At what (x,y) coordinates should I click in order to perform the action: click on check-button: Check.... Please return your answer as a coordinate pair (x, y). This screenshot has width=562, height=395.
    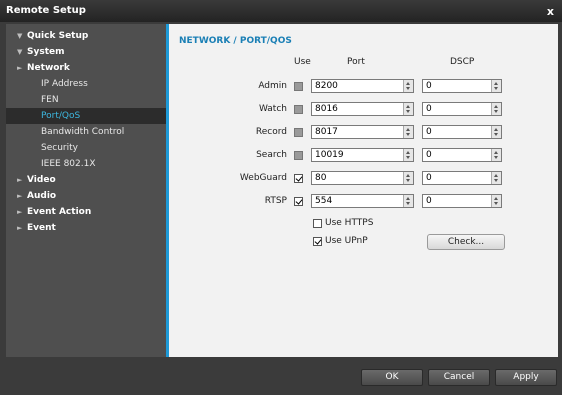
    Looking at the image, I should click on (466, 242).